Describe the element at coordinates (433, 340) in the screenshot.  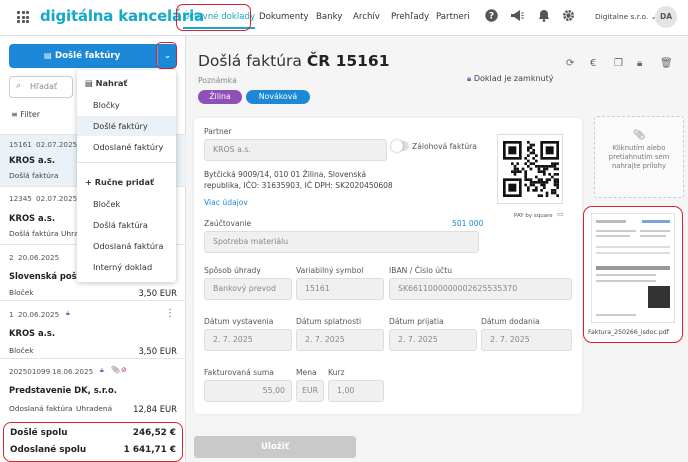
I see `received-field: 2. 7. 2025` at that location.